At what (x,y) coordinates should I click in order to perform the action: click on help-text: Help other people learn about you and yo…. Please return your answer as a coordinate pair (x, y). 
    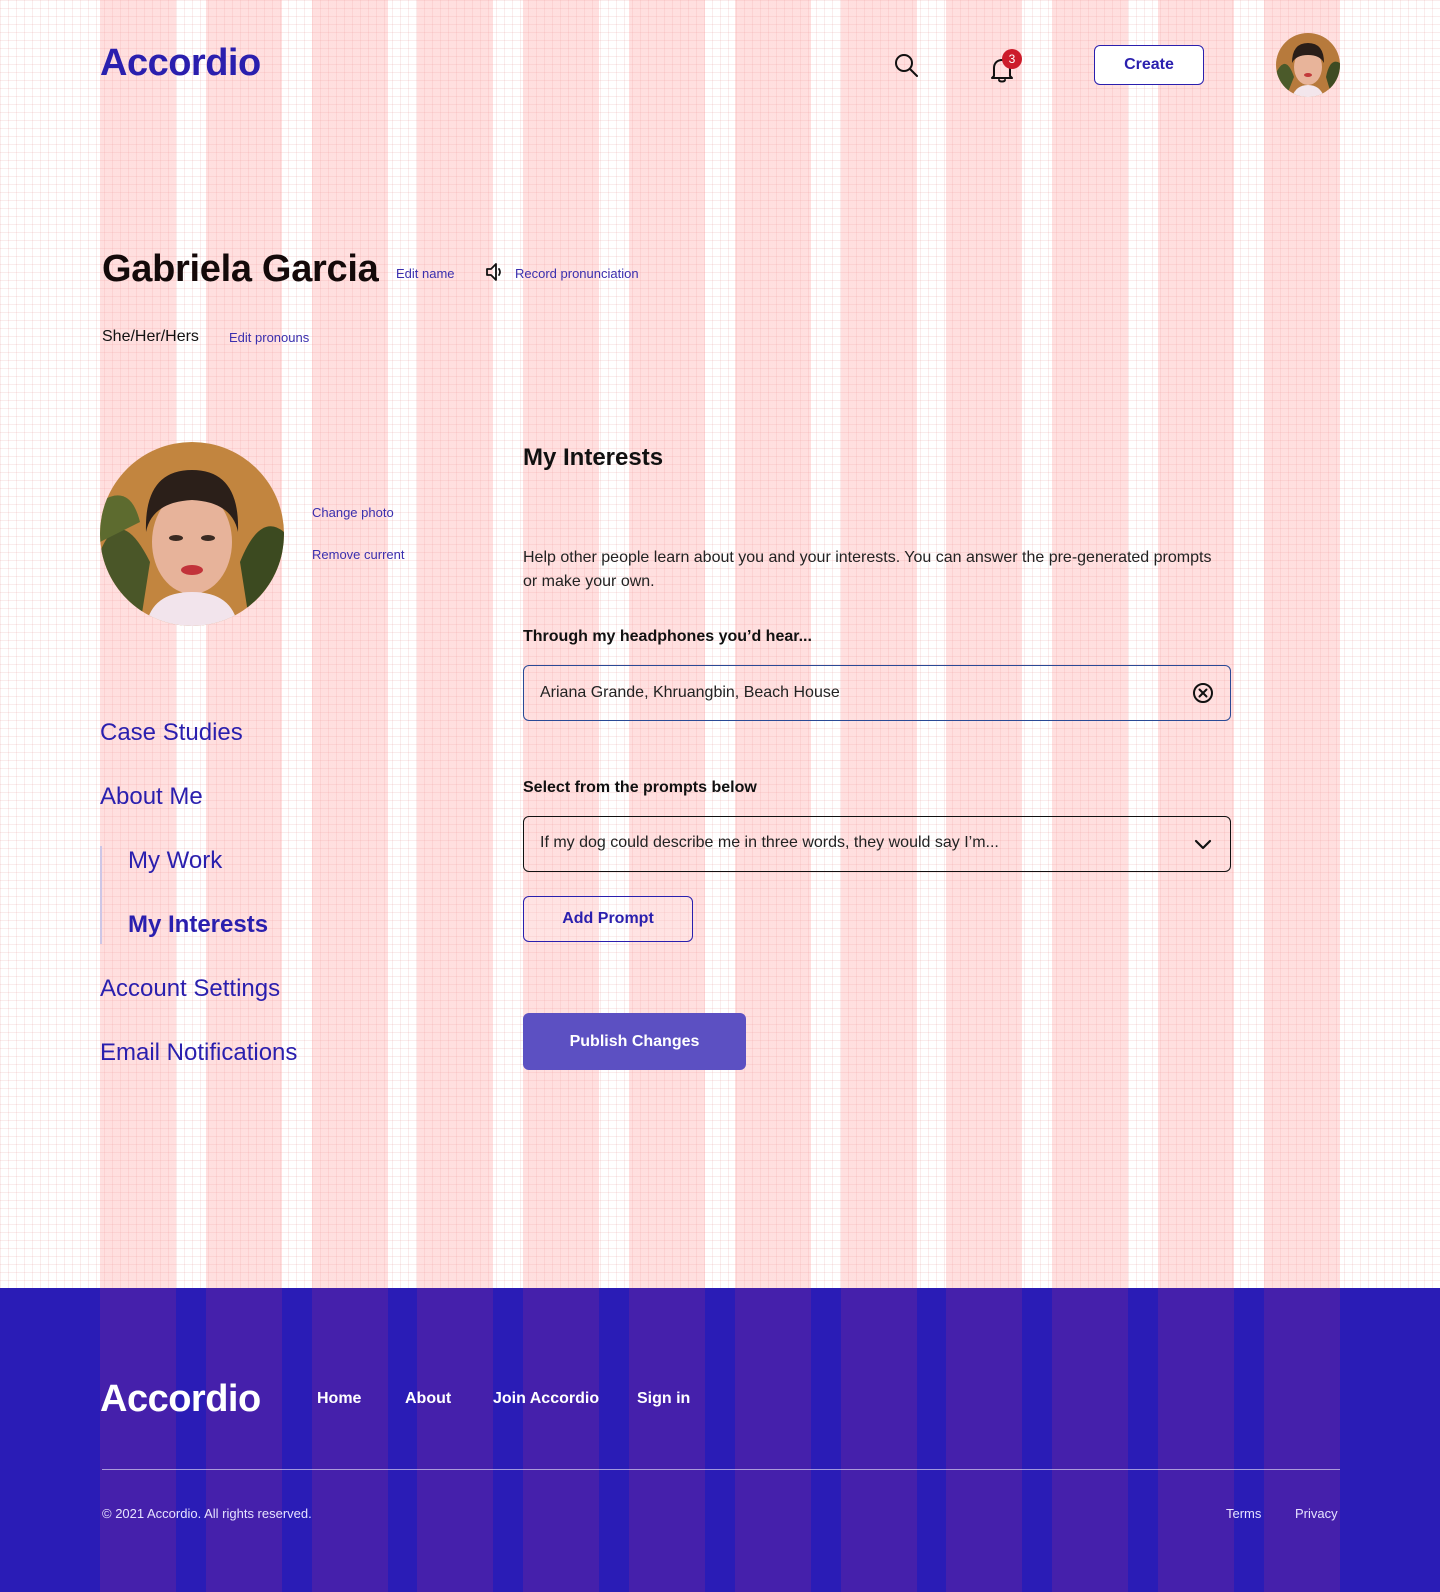
    Looking at the image, I should click on (867, 569).